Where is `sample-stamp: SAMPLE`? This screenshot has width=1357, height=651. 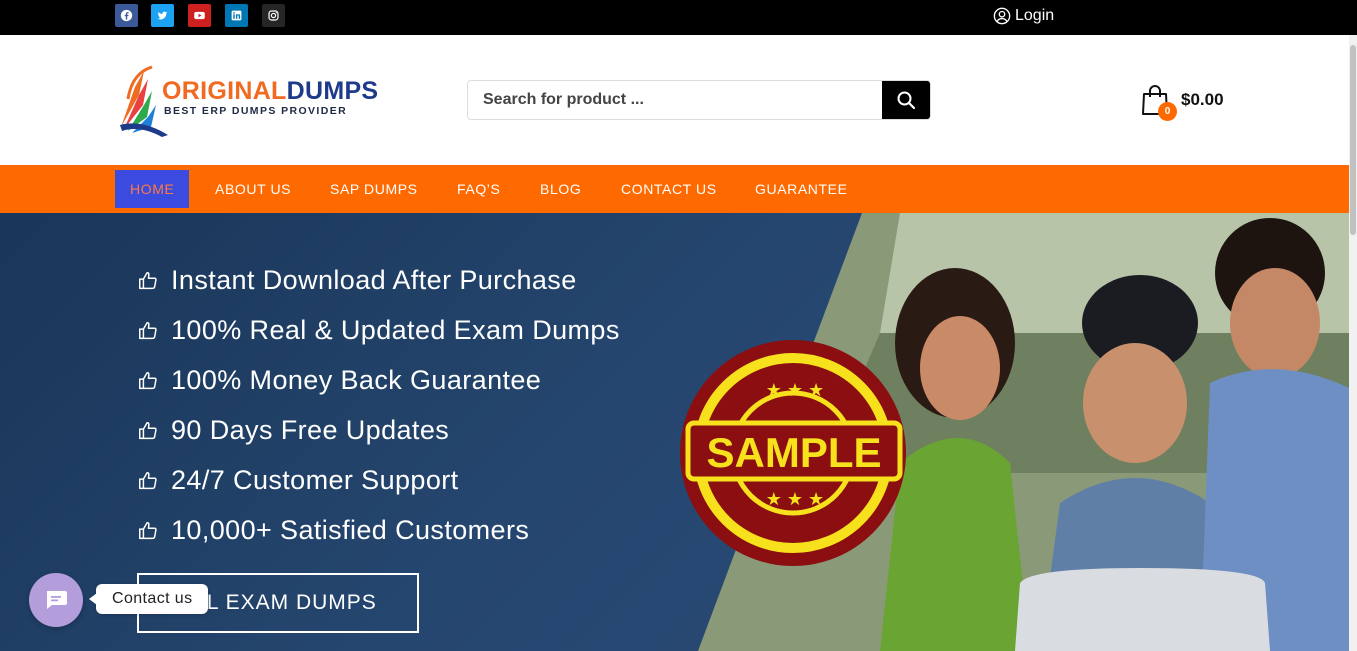 sample-stamp: SAMPLE is located at coordinates (793, 452).